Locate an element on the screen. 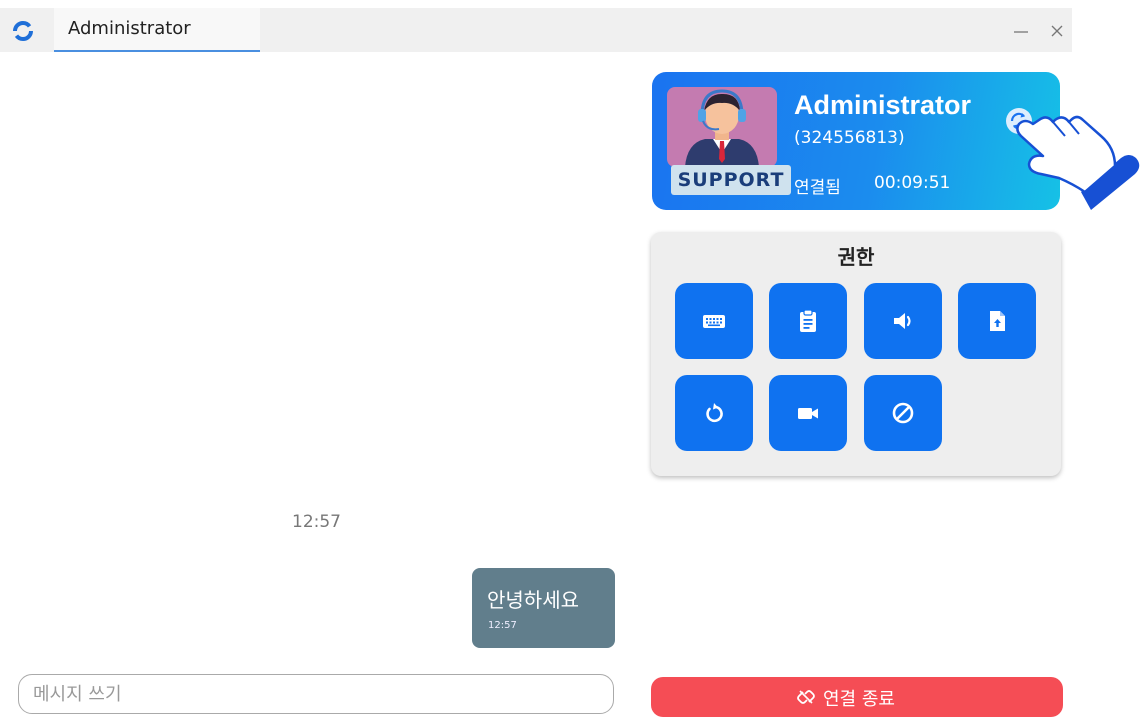 This screenshot has height=717, width=1142. clipboard-permission-button is located at coordinates (808, 321).